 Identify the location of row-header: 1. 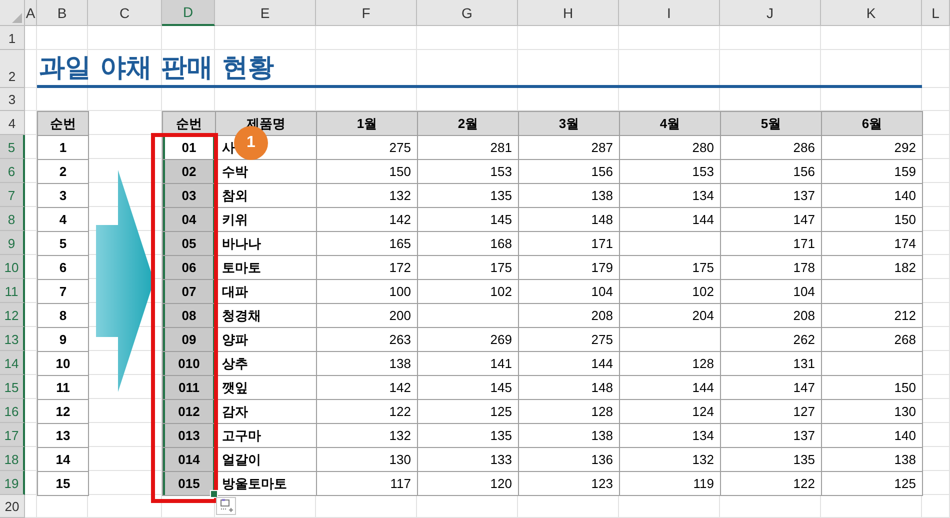
(12, 38).